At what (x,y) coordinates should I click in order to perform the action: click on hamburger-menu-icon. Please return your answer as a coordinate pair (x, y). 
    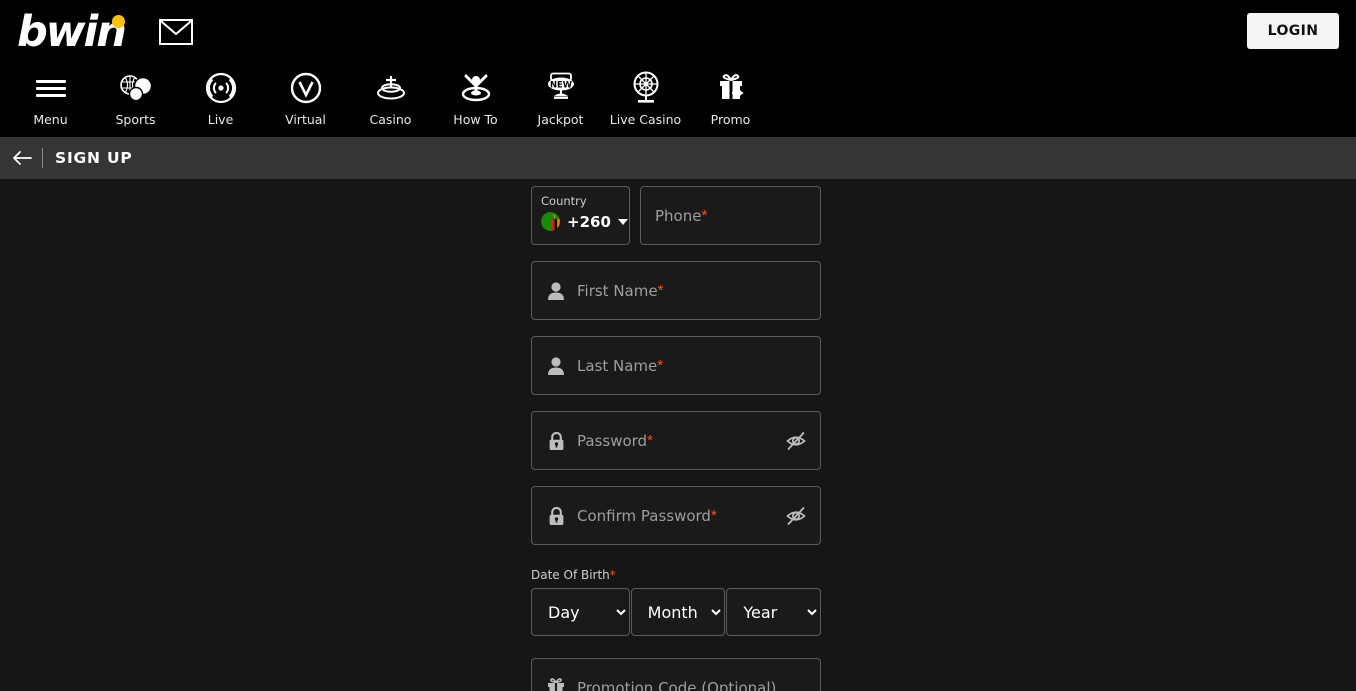
    Looking at the image, I should click on (50, 88).